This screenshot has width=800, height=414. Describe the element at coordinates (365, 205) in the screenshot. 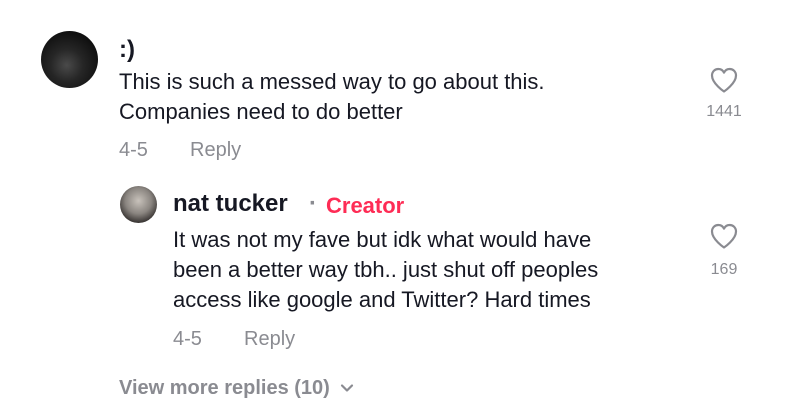

I see `creator-badge: Creator` at that location.